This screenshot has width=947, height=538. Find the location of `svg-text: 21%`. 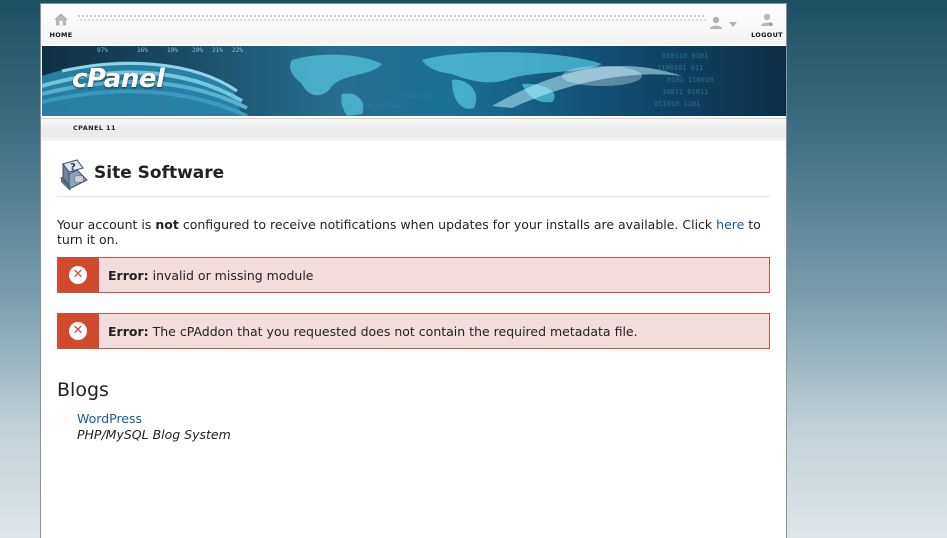

svg-text: 21% is located at coordinates (217, 50).